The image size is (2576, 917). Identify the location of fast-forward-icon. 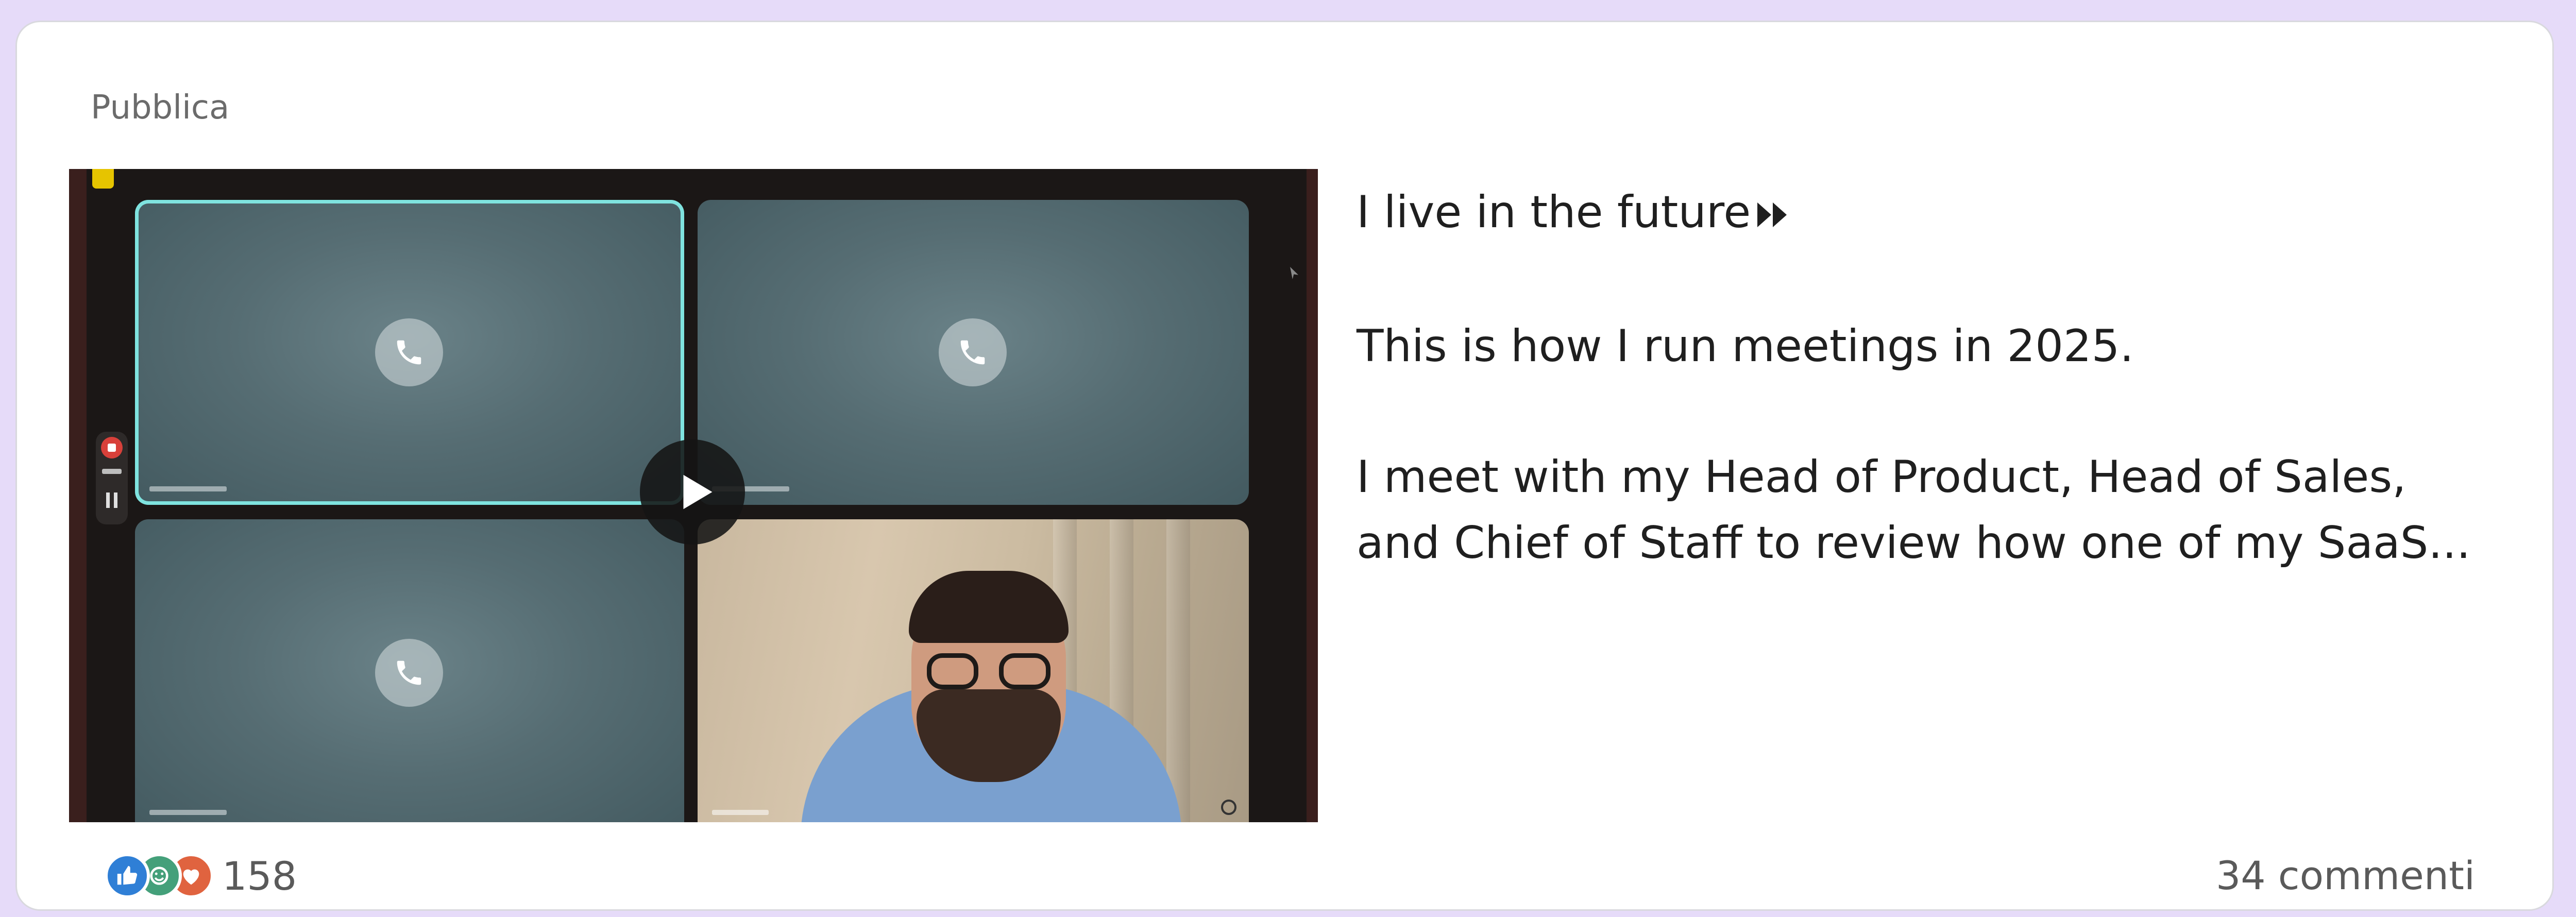
(1773, 215).